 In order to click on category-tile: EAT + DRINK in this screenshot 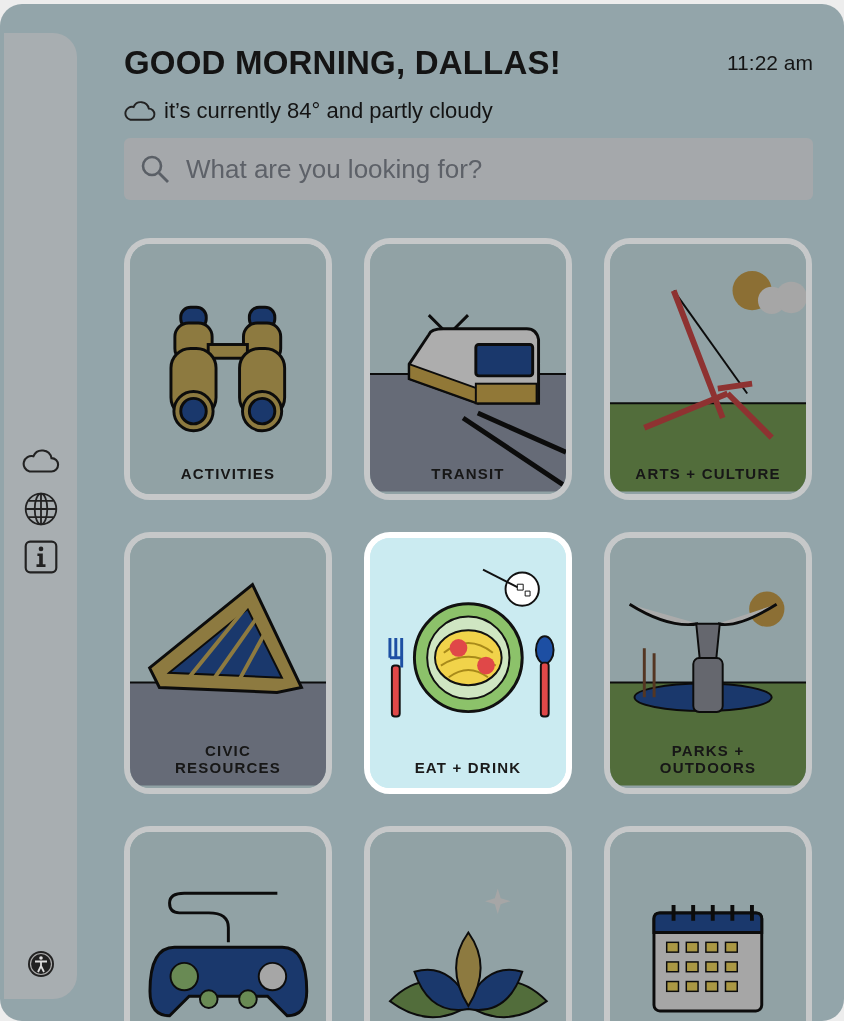, I will do `click(468, 663)`.